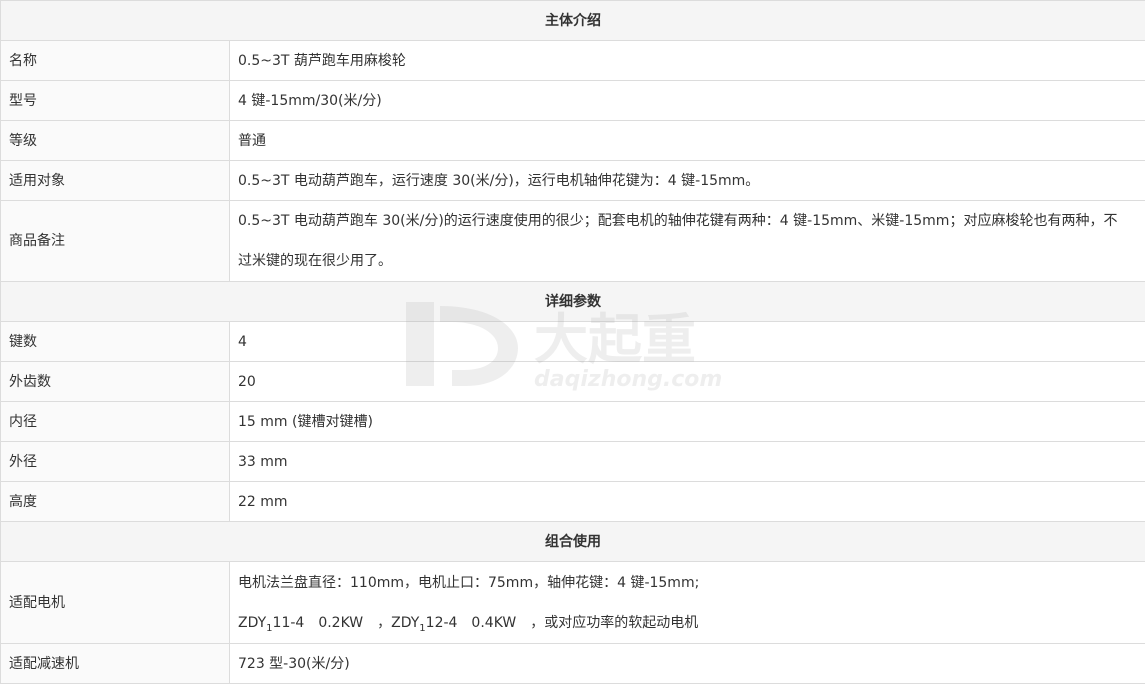 This screenshot has width=1145, height=684. Describe the element at coordinates (115, 180) in the screenshot. I see `field-label: 适用对象` at that location.